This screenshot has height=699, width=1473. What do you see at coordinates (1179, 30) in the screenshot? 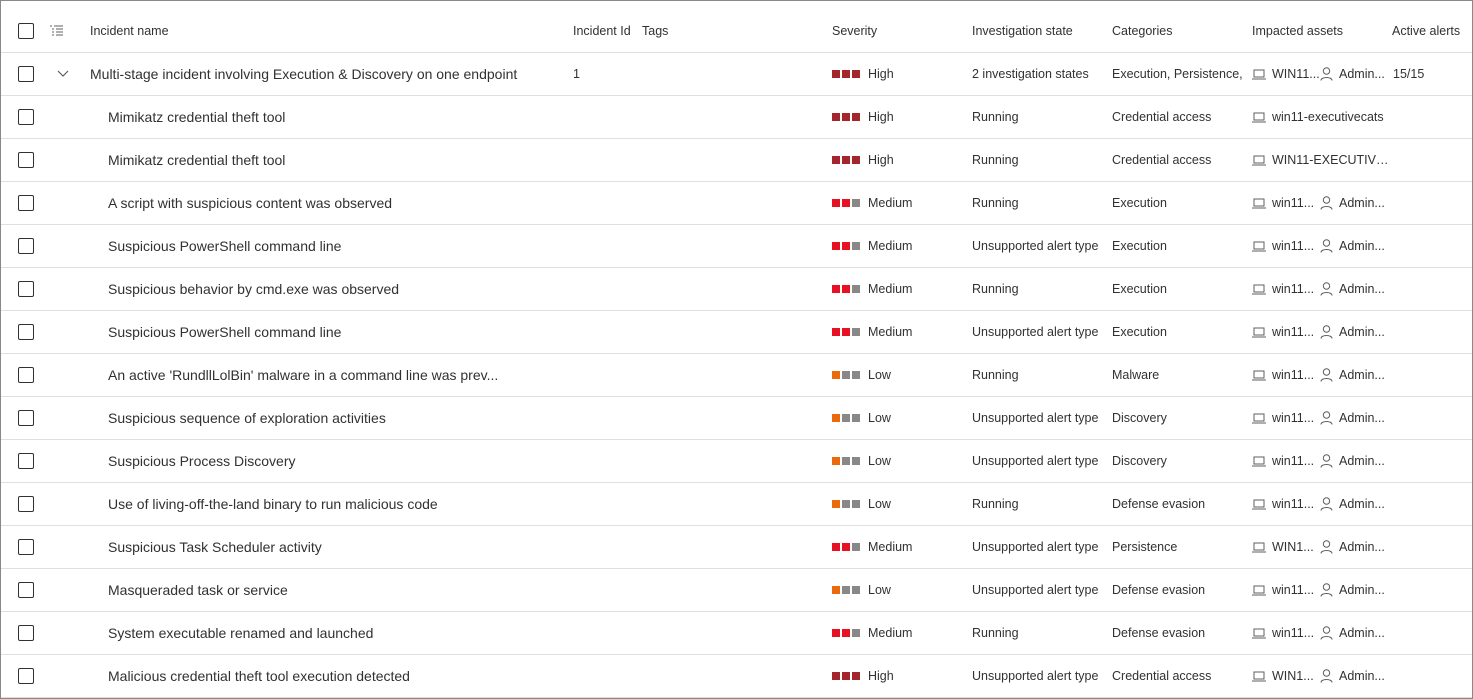
I see `column-header-categories: Categories` at bounding box center [1179, 30].